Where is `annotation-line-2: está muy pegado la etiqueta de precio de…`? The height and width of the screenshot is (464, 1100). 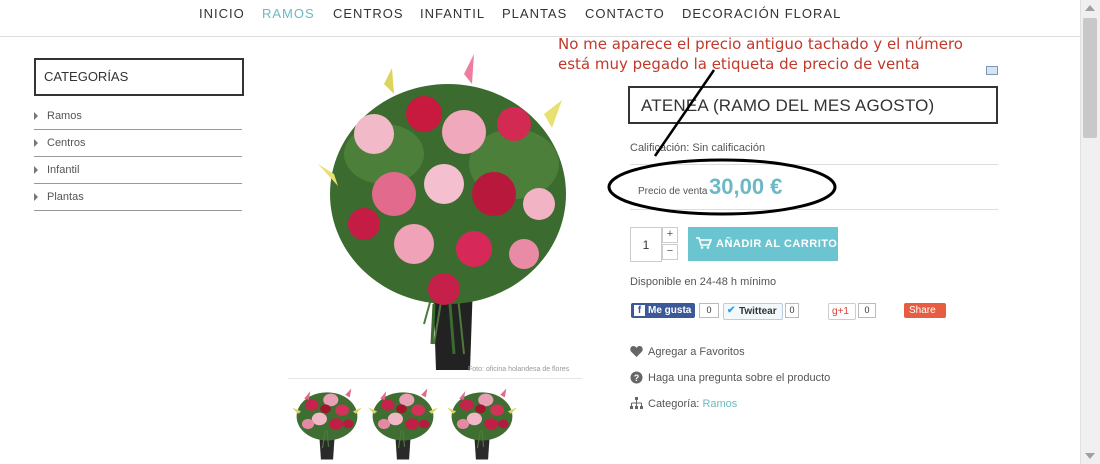
annotation-line-2: está muy pegado la etiqueta de precio de… is located at coordinates (739, 64).